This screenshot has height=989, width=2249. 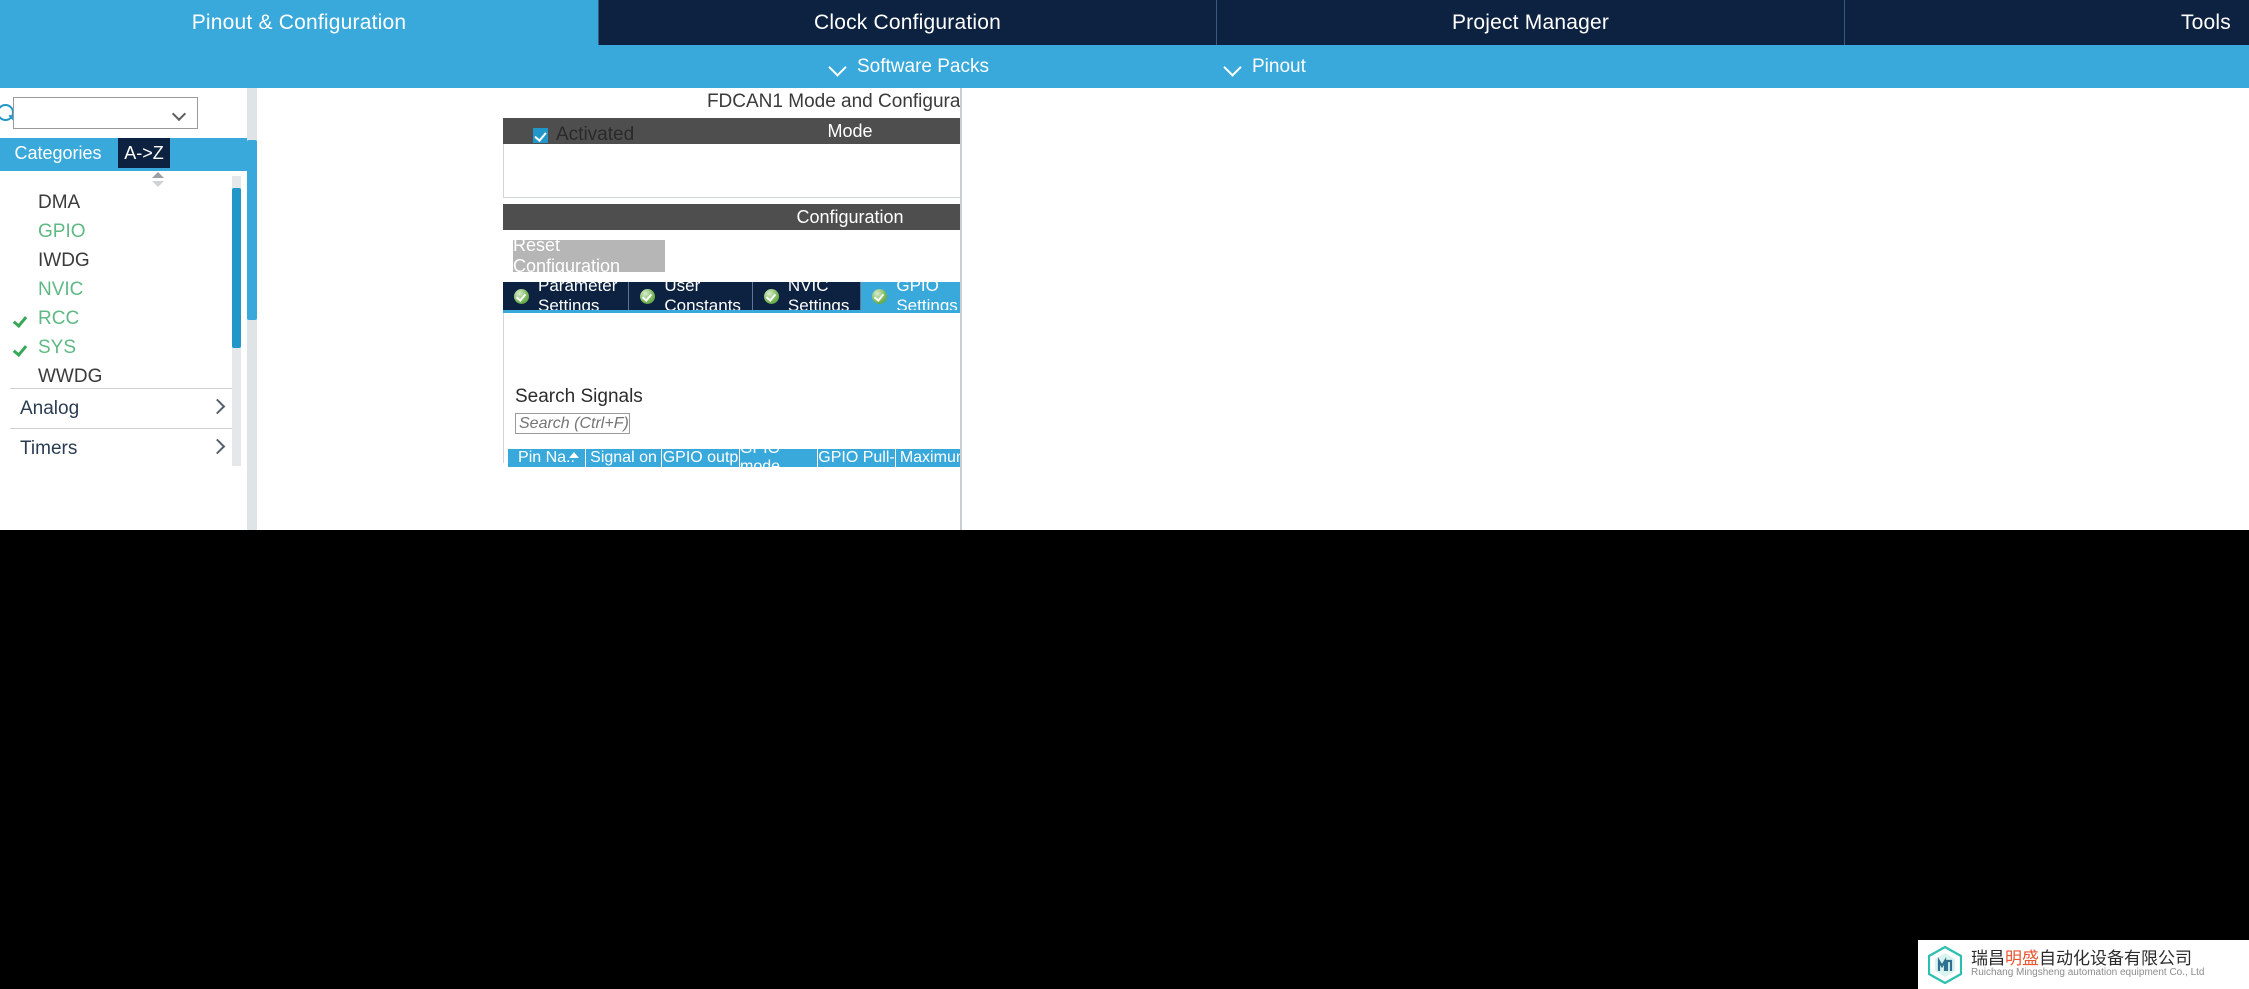 What do you see at coordinates (2081, 959) in the screenshot?
I see `watermark-chinese: 瑞昌明盛自动化设备有限公司` at bounding box center [2081, 959].